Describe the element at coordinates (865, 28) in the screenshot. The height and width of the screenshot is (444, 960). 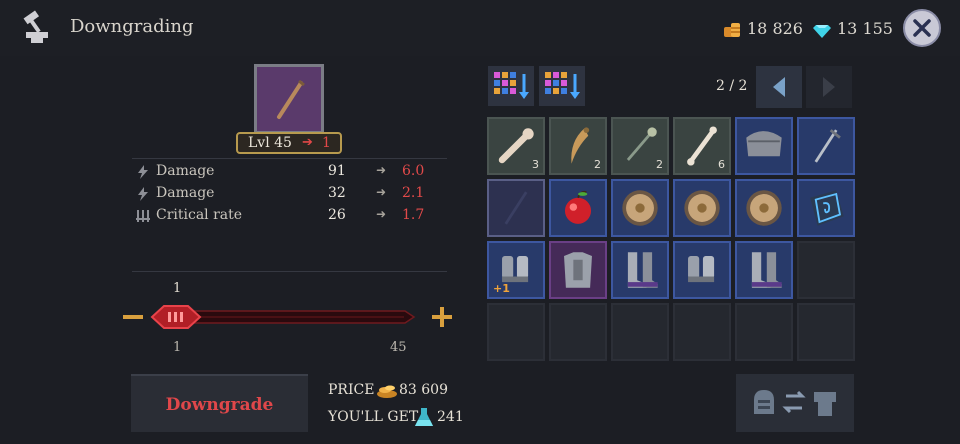
I see `gem-amount: 13 155` at that location.